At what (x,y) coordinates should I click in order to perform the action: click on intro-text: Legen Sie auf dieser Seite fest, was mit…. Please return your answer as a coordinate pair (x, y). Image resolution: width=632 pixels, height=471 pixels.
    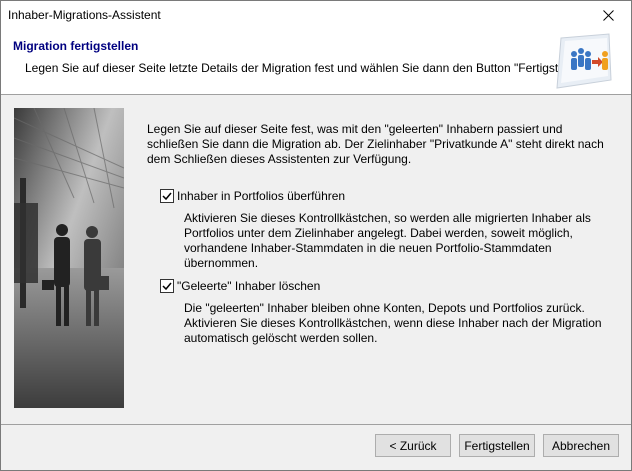
    Looking at the image, I should click on (375, 144).